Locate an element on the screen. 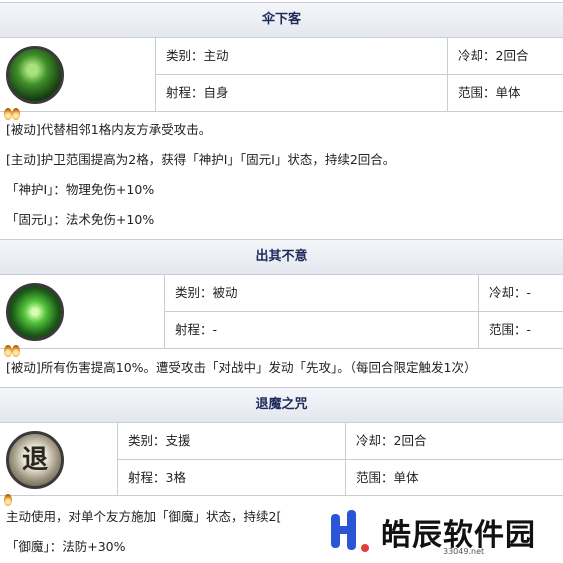 The image size is (563, 563). skill-2-cooldown: 冷却：- is located at coordinates (520, 293).